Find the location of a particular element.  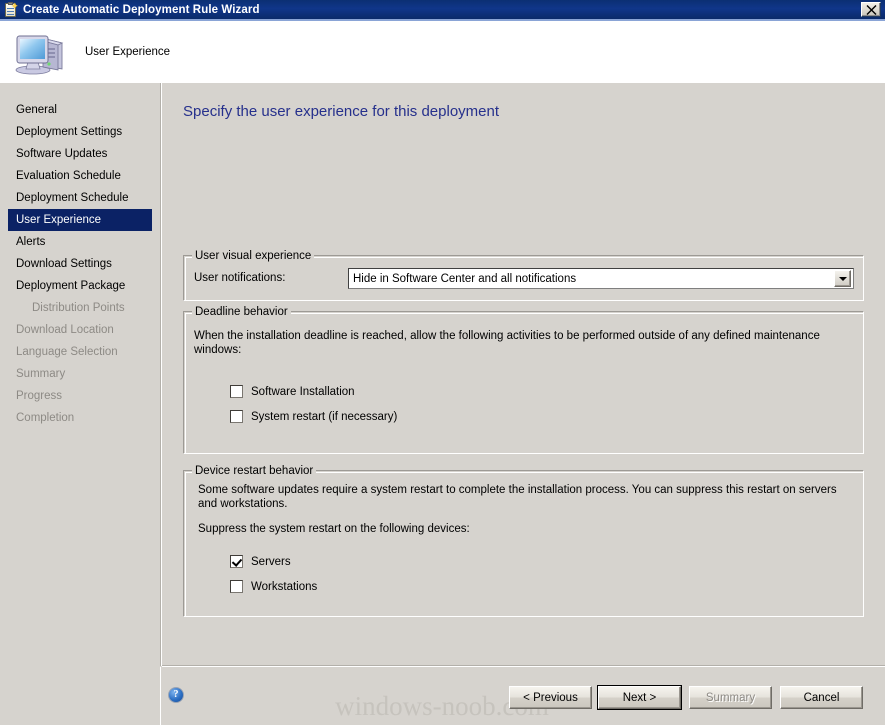

close-button is located at coordinates (871, 9).